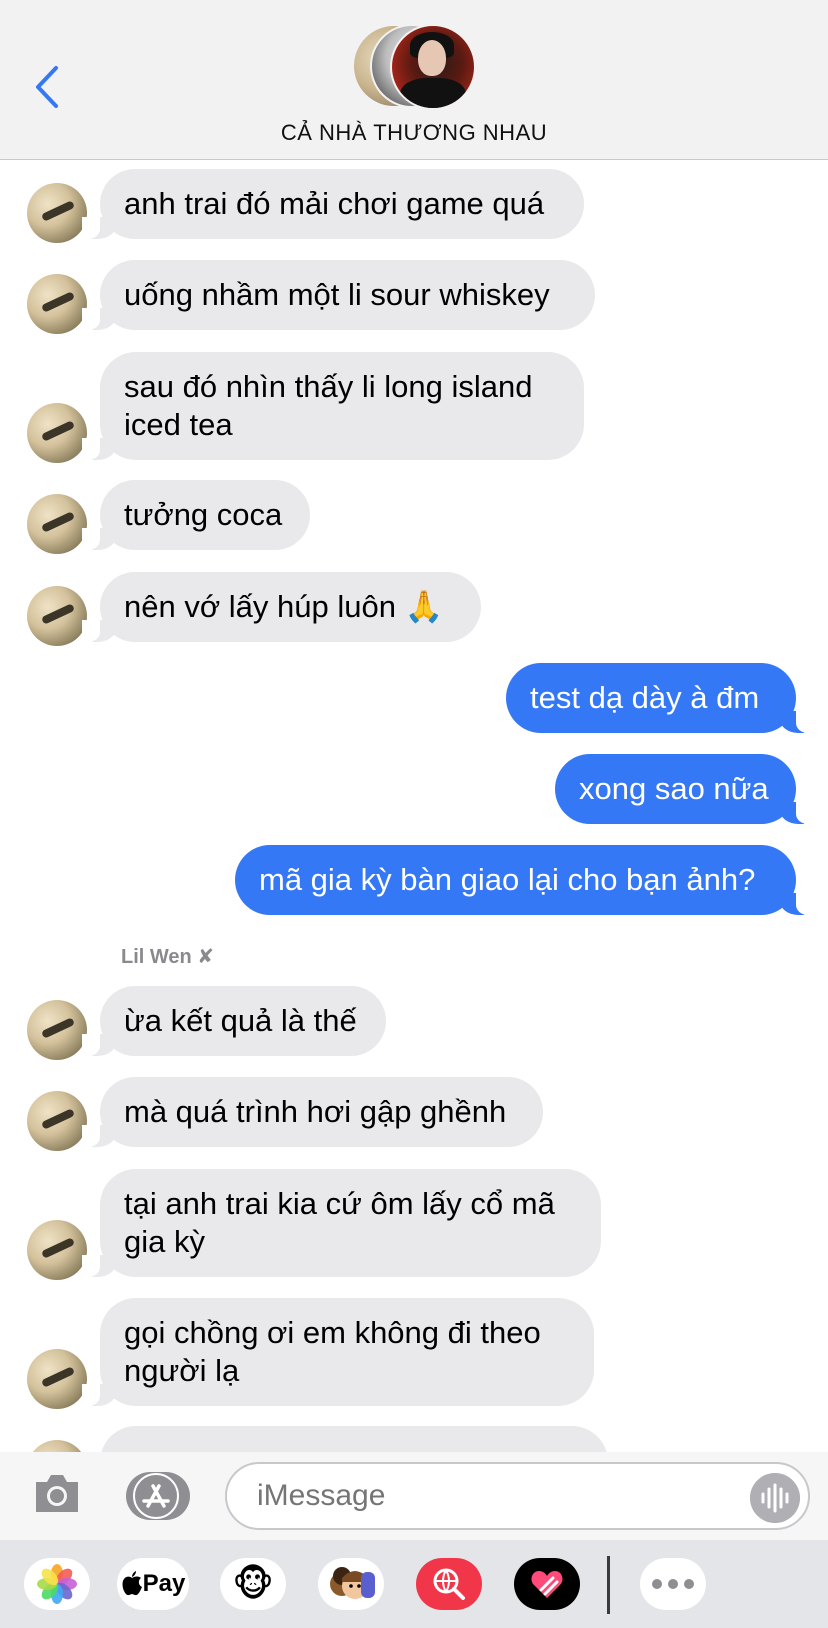 The width and height of the screenshot is (828, 1628). I want to click on message-text: tại anh trai kia cứ ôm lấy cổ mã gia kỳ, so click(339, 1222).